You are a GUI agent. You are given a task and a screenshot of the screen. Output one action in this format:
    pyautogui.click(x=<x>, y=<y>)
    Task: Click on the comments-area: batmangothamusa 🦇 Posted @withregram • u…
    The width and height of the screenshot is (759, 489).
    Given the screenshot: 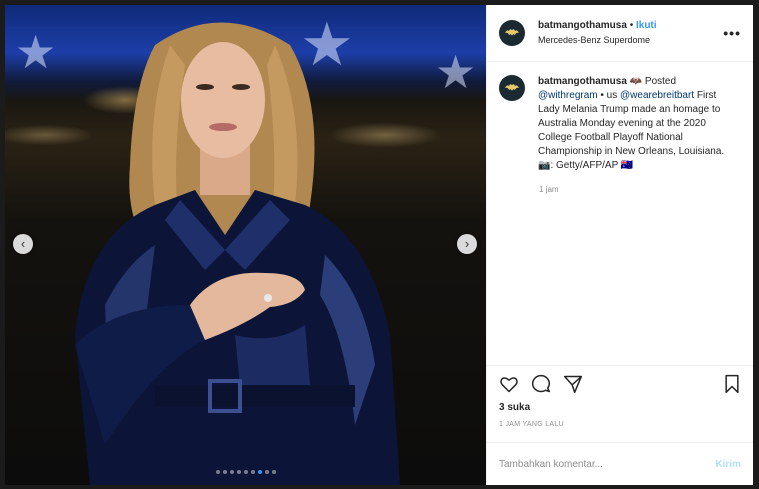 What is the action you would take?
    pyautogui.click(x=620, y=134)
    